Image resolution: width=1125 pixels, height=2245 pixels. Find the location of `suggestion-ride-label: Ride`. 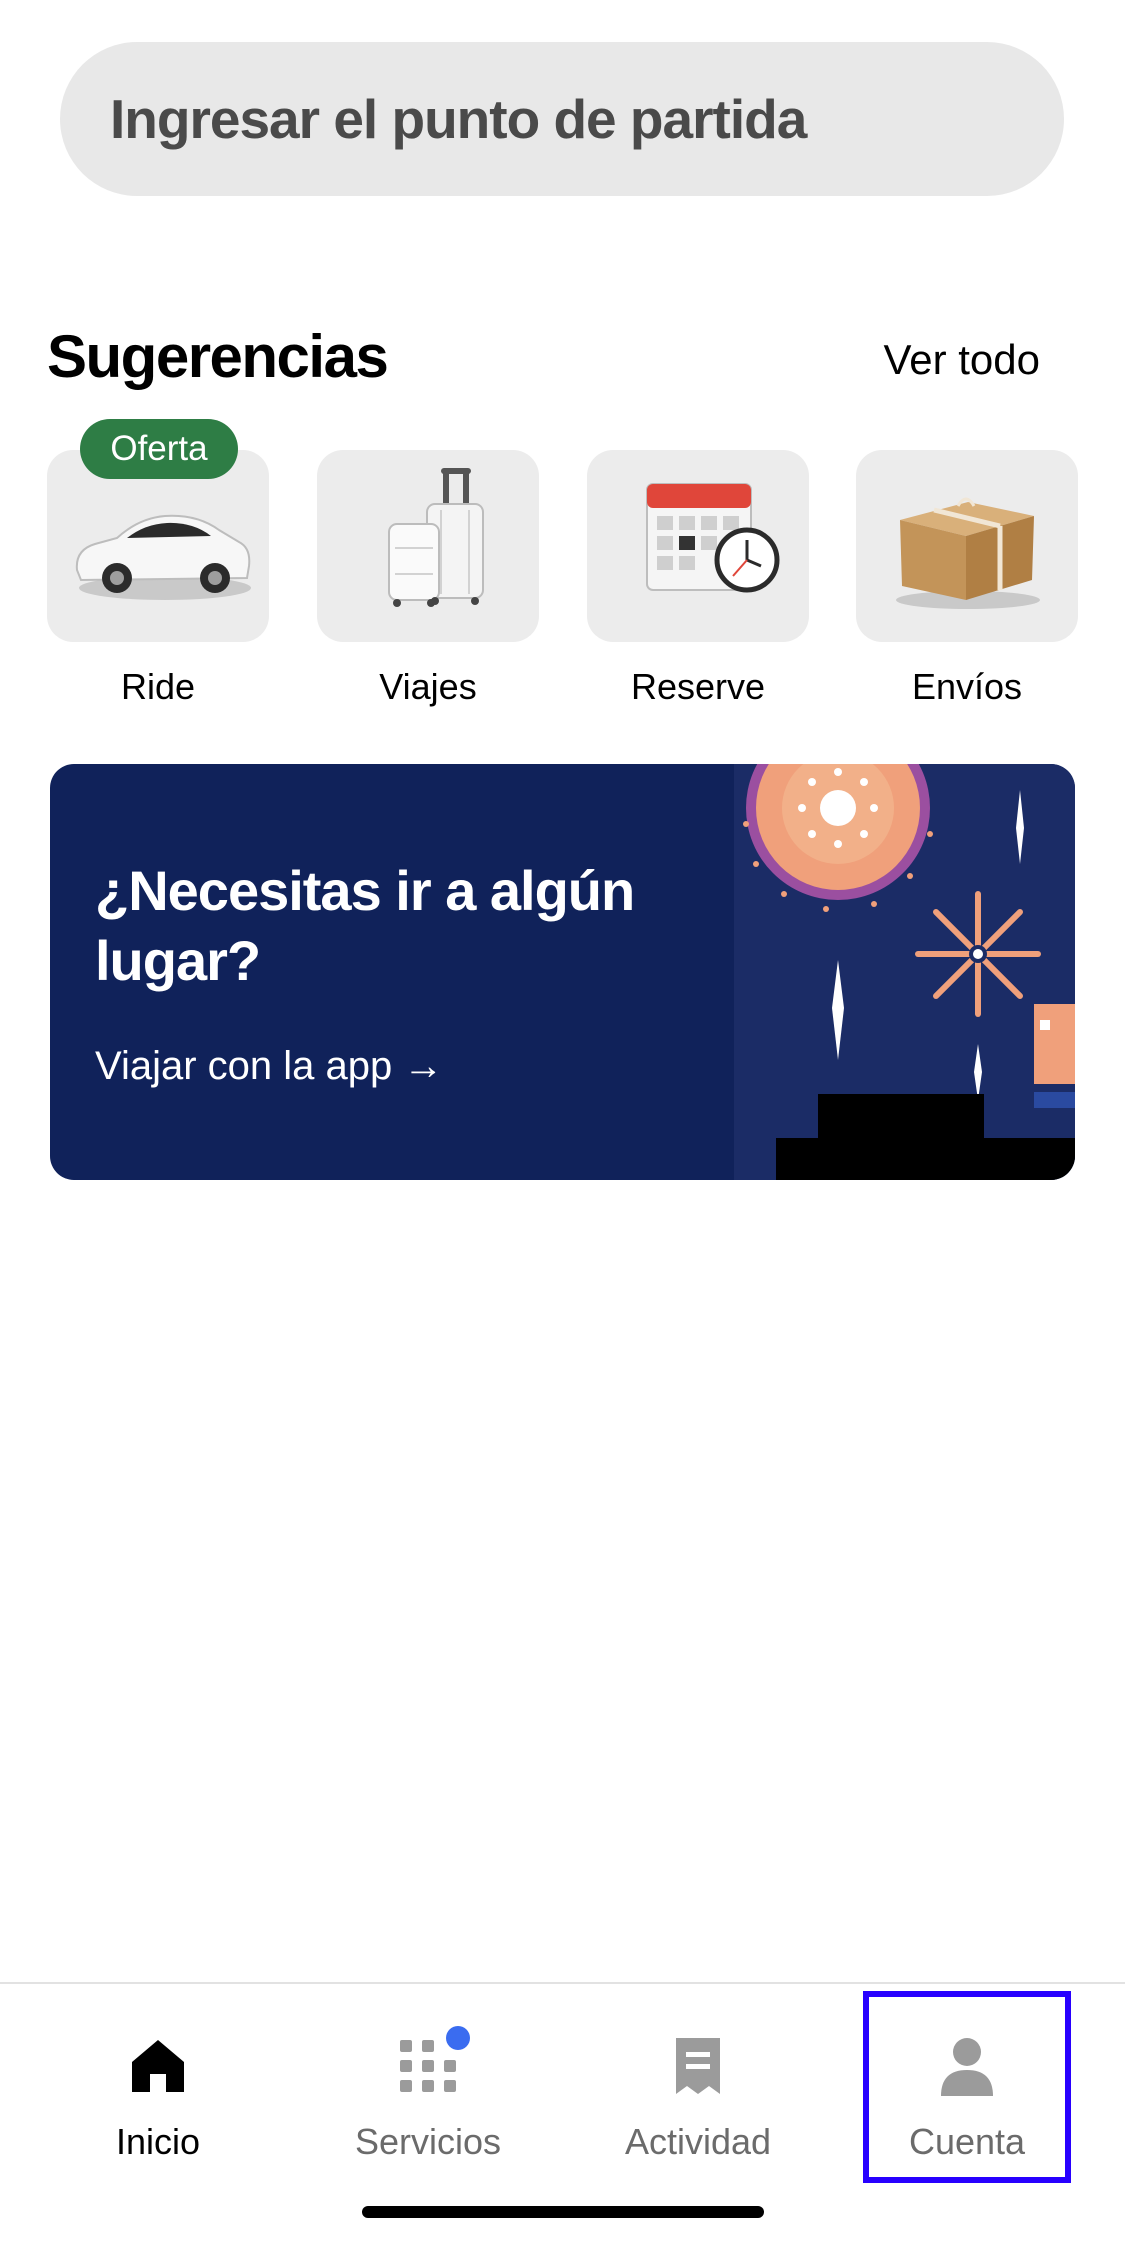

suggestion-ride-label: Ride is located at coordinates (158, 686).